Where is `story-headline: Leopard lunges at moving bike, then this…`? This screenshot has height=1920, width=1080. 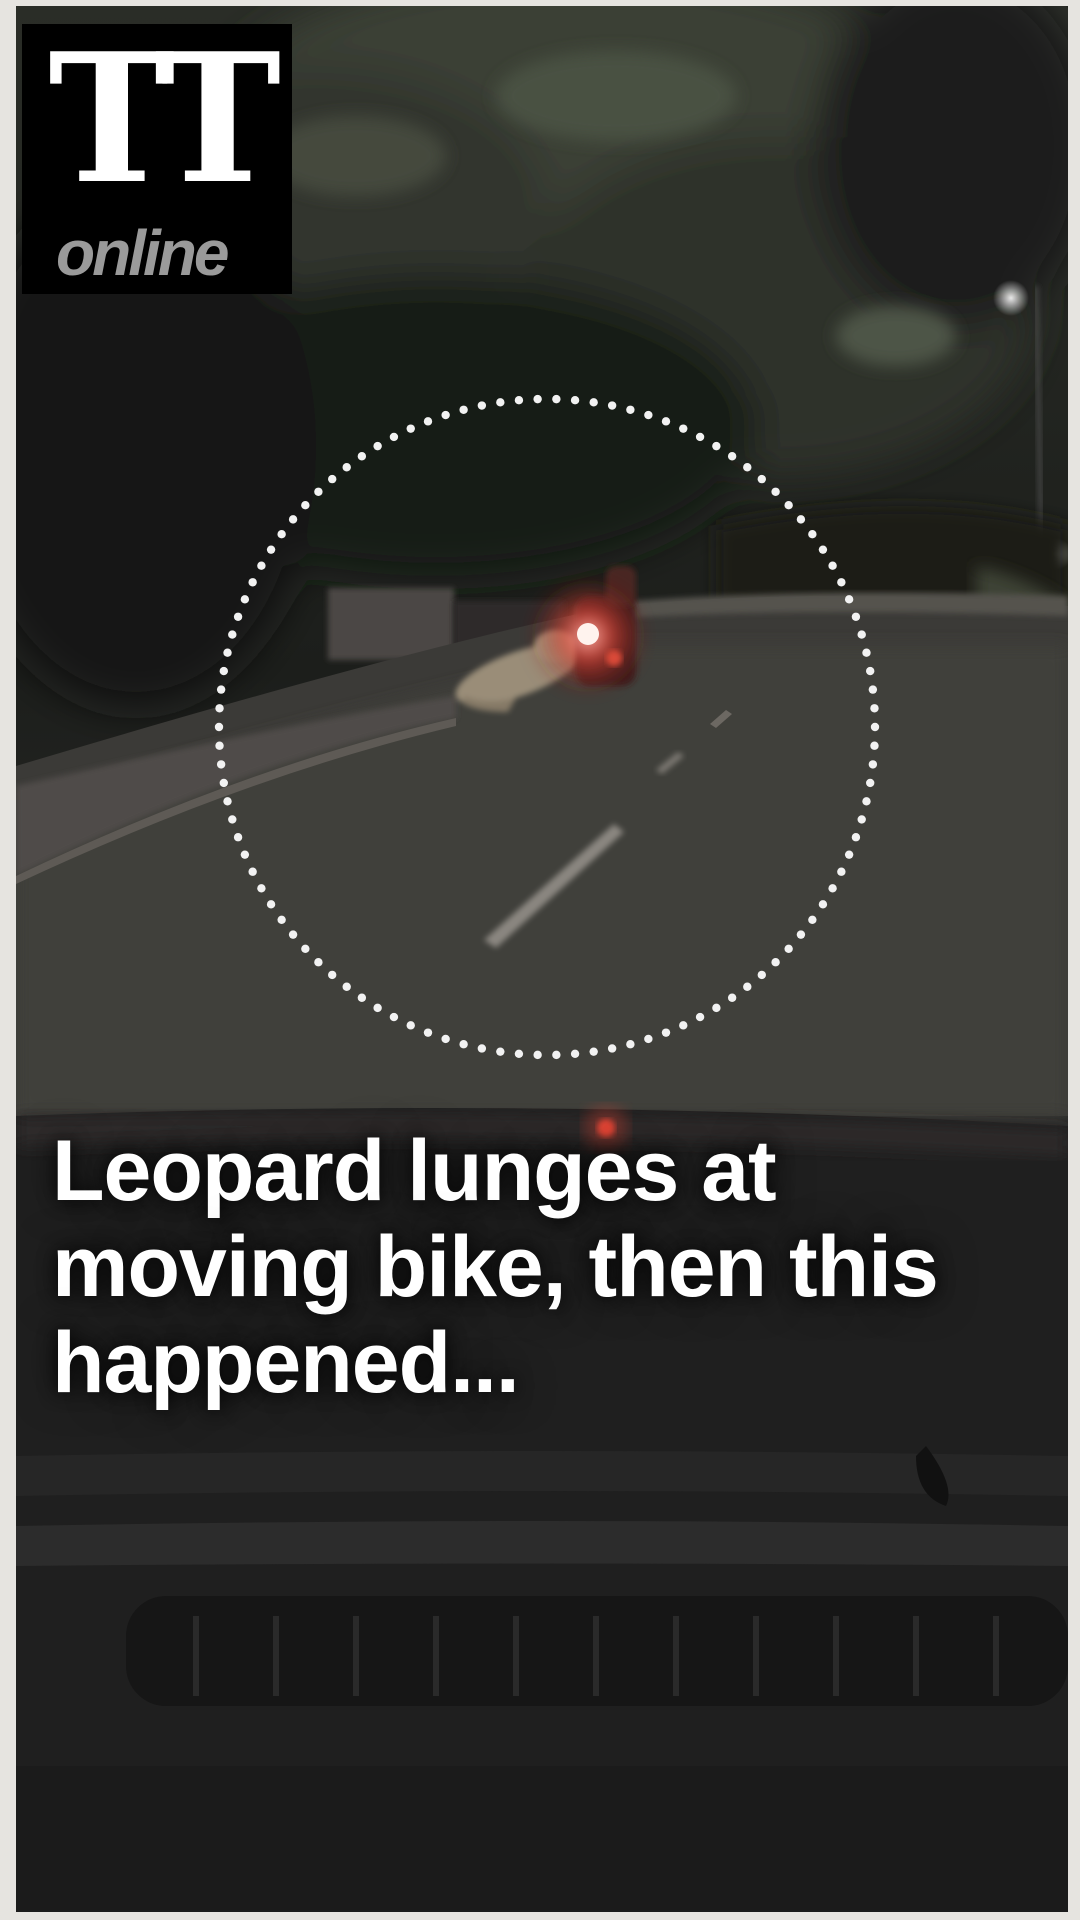
story-headline: Leopard lunges at moving bike, then this… is located at coordinates (495, 1267).